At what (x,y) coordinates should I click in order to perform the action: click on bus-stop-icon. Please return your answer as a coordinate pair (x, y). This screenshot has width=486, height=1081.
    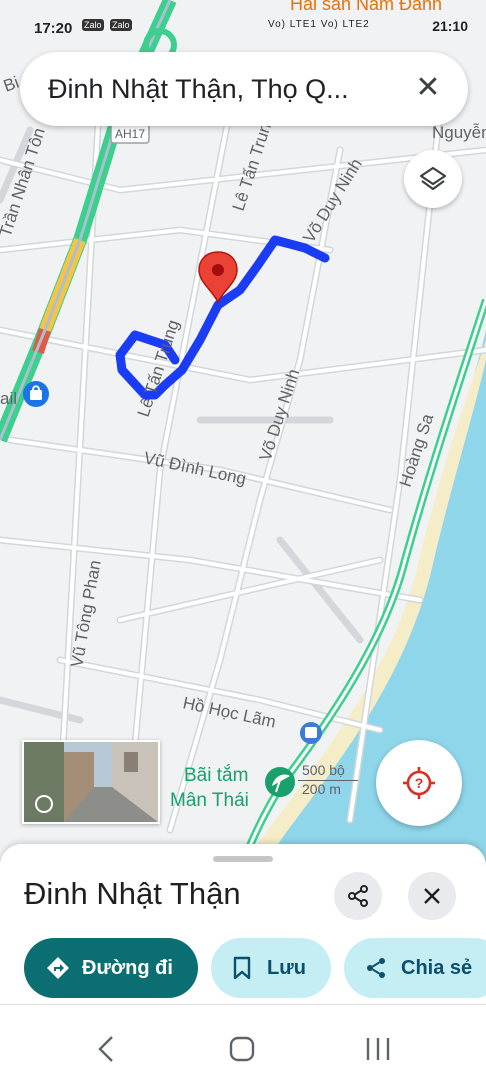
    Looking at the image, I should click on (311, 733).